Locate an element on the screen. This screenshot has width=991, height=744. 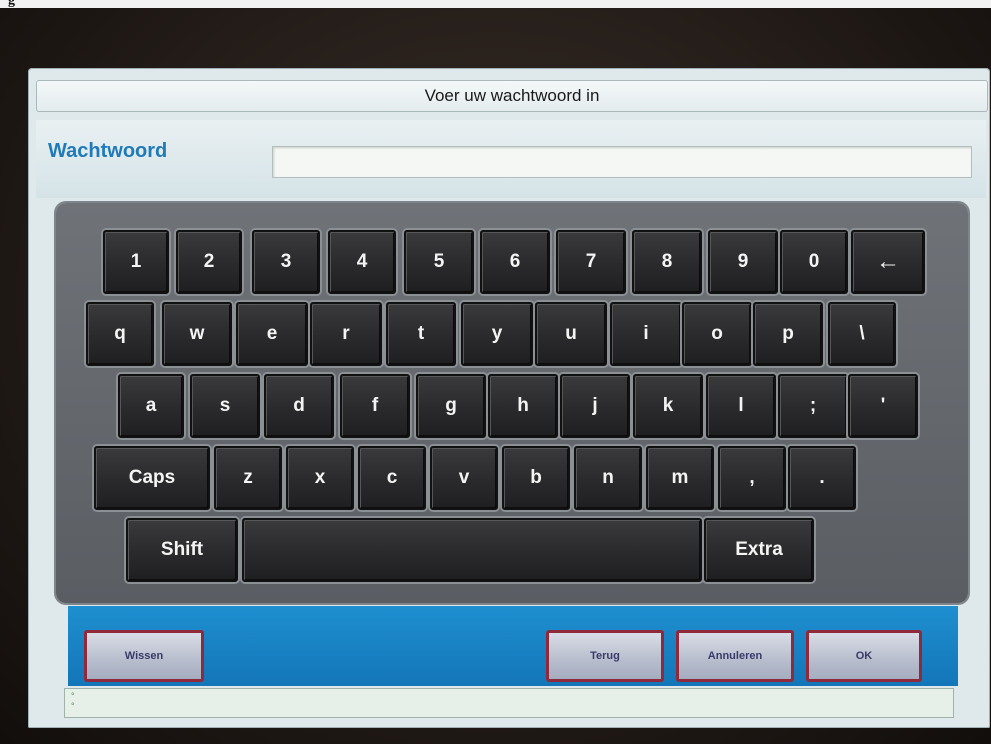
key-g: g is located at coordinates (451, 406).